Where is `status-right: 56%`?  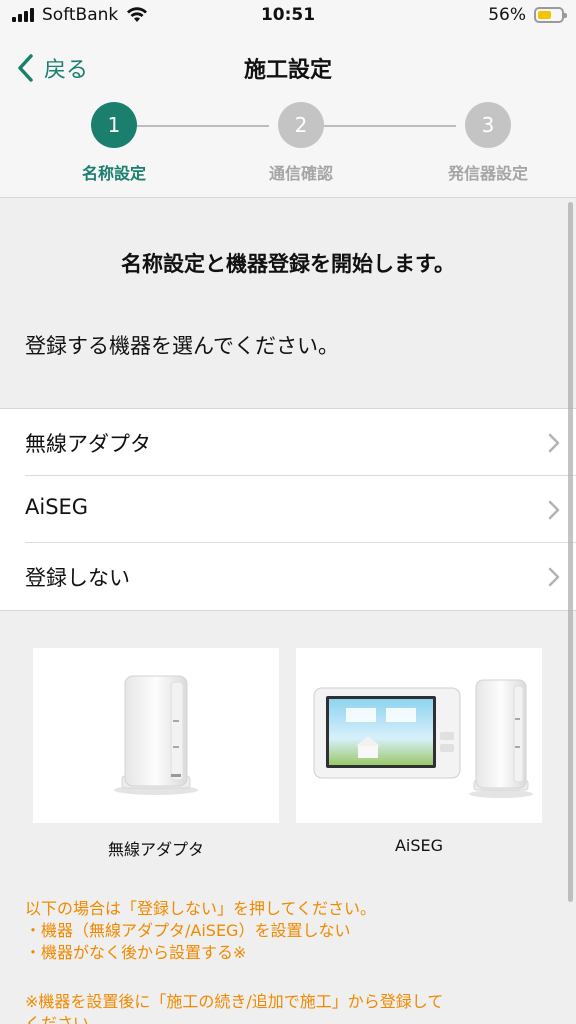 status-right: 56% is located at coordinates (527, 15).